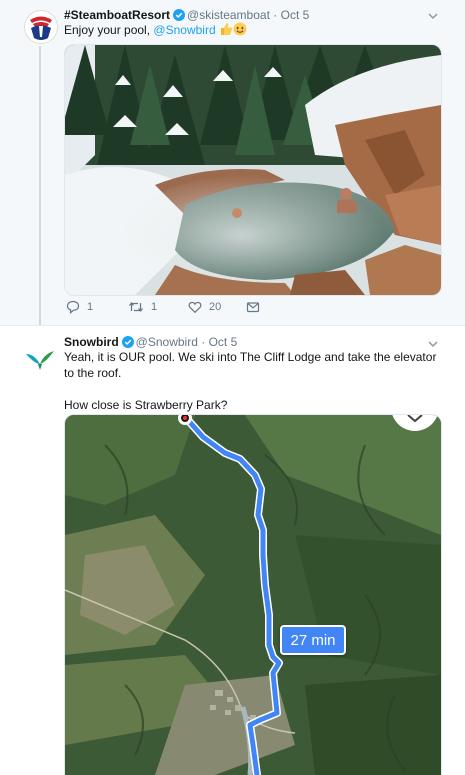 The height and width of the screenshot is (775, 465). I want to click on retweet-count: 1, so click(154, 307).